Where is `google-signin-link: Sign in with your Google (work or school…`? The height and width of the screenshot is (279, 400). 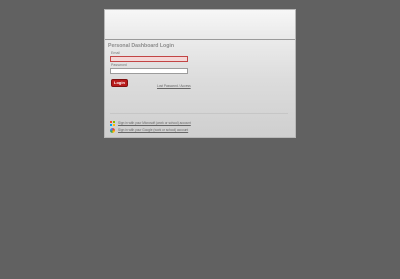
google-signin-link: Sign in with your Google (work or school… is located at coordinates (153, 130).